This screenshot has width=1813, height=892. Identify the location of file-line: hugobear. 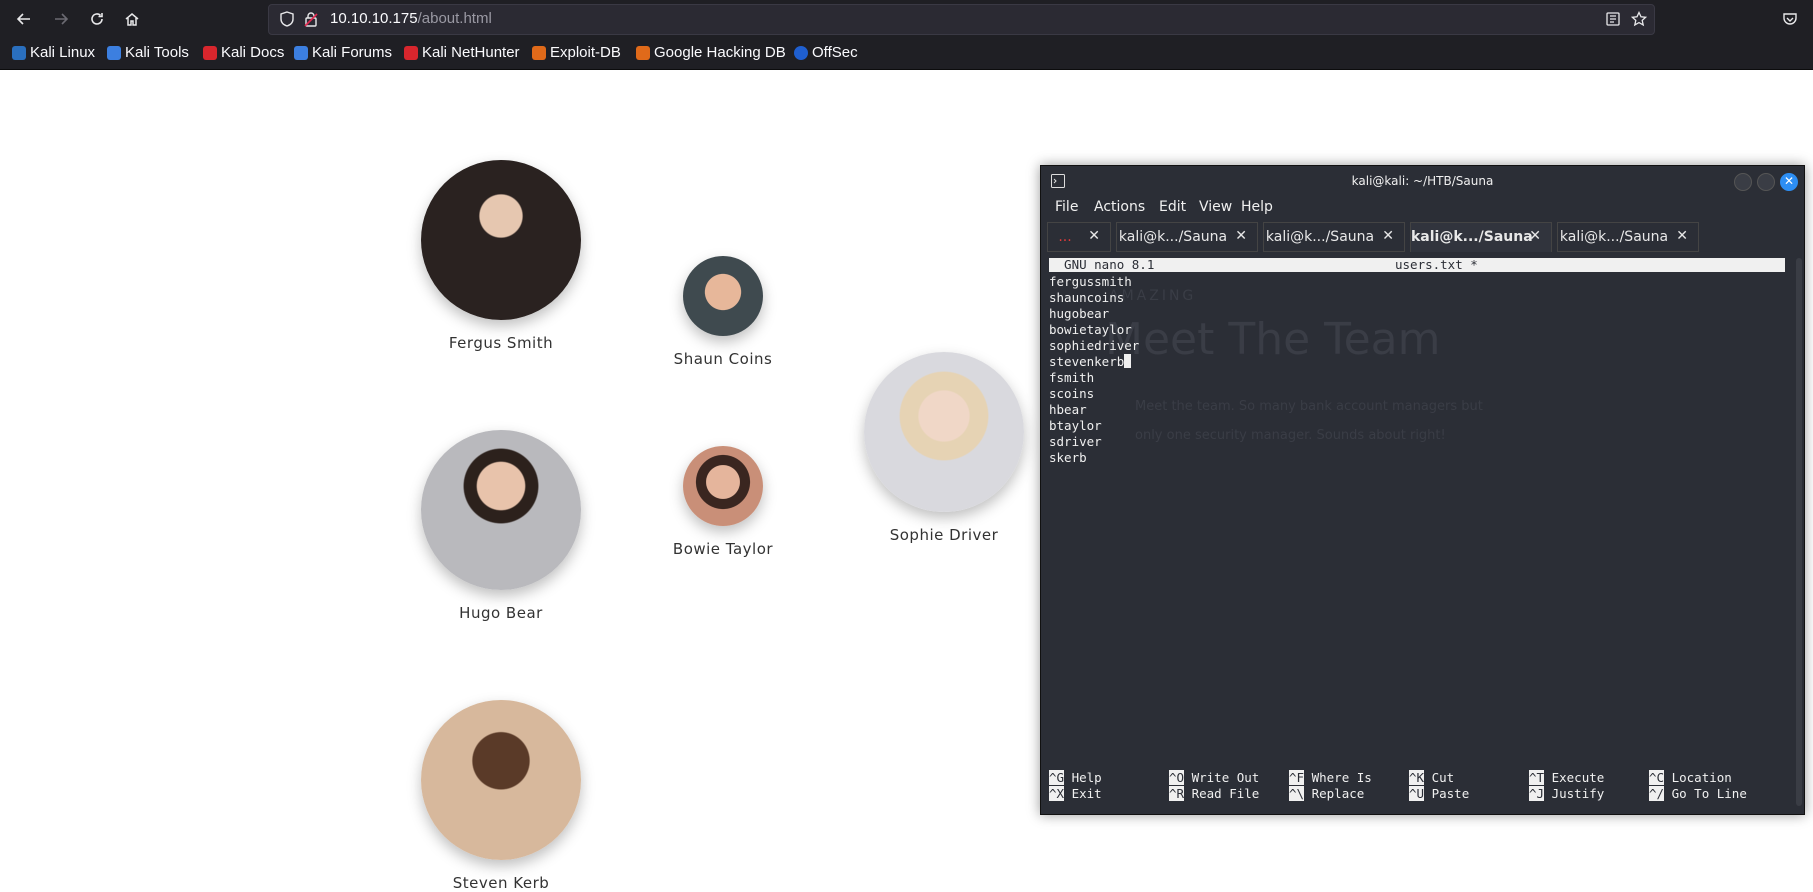
(1079, 313).